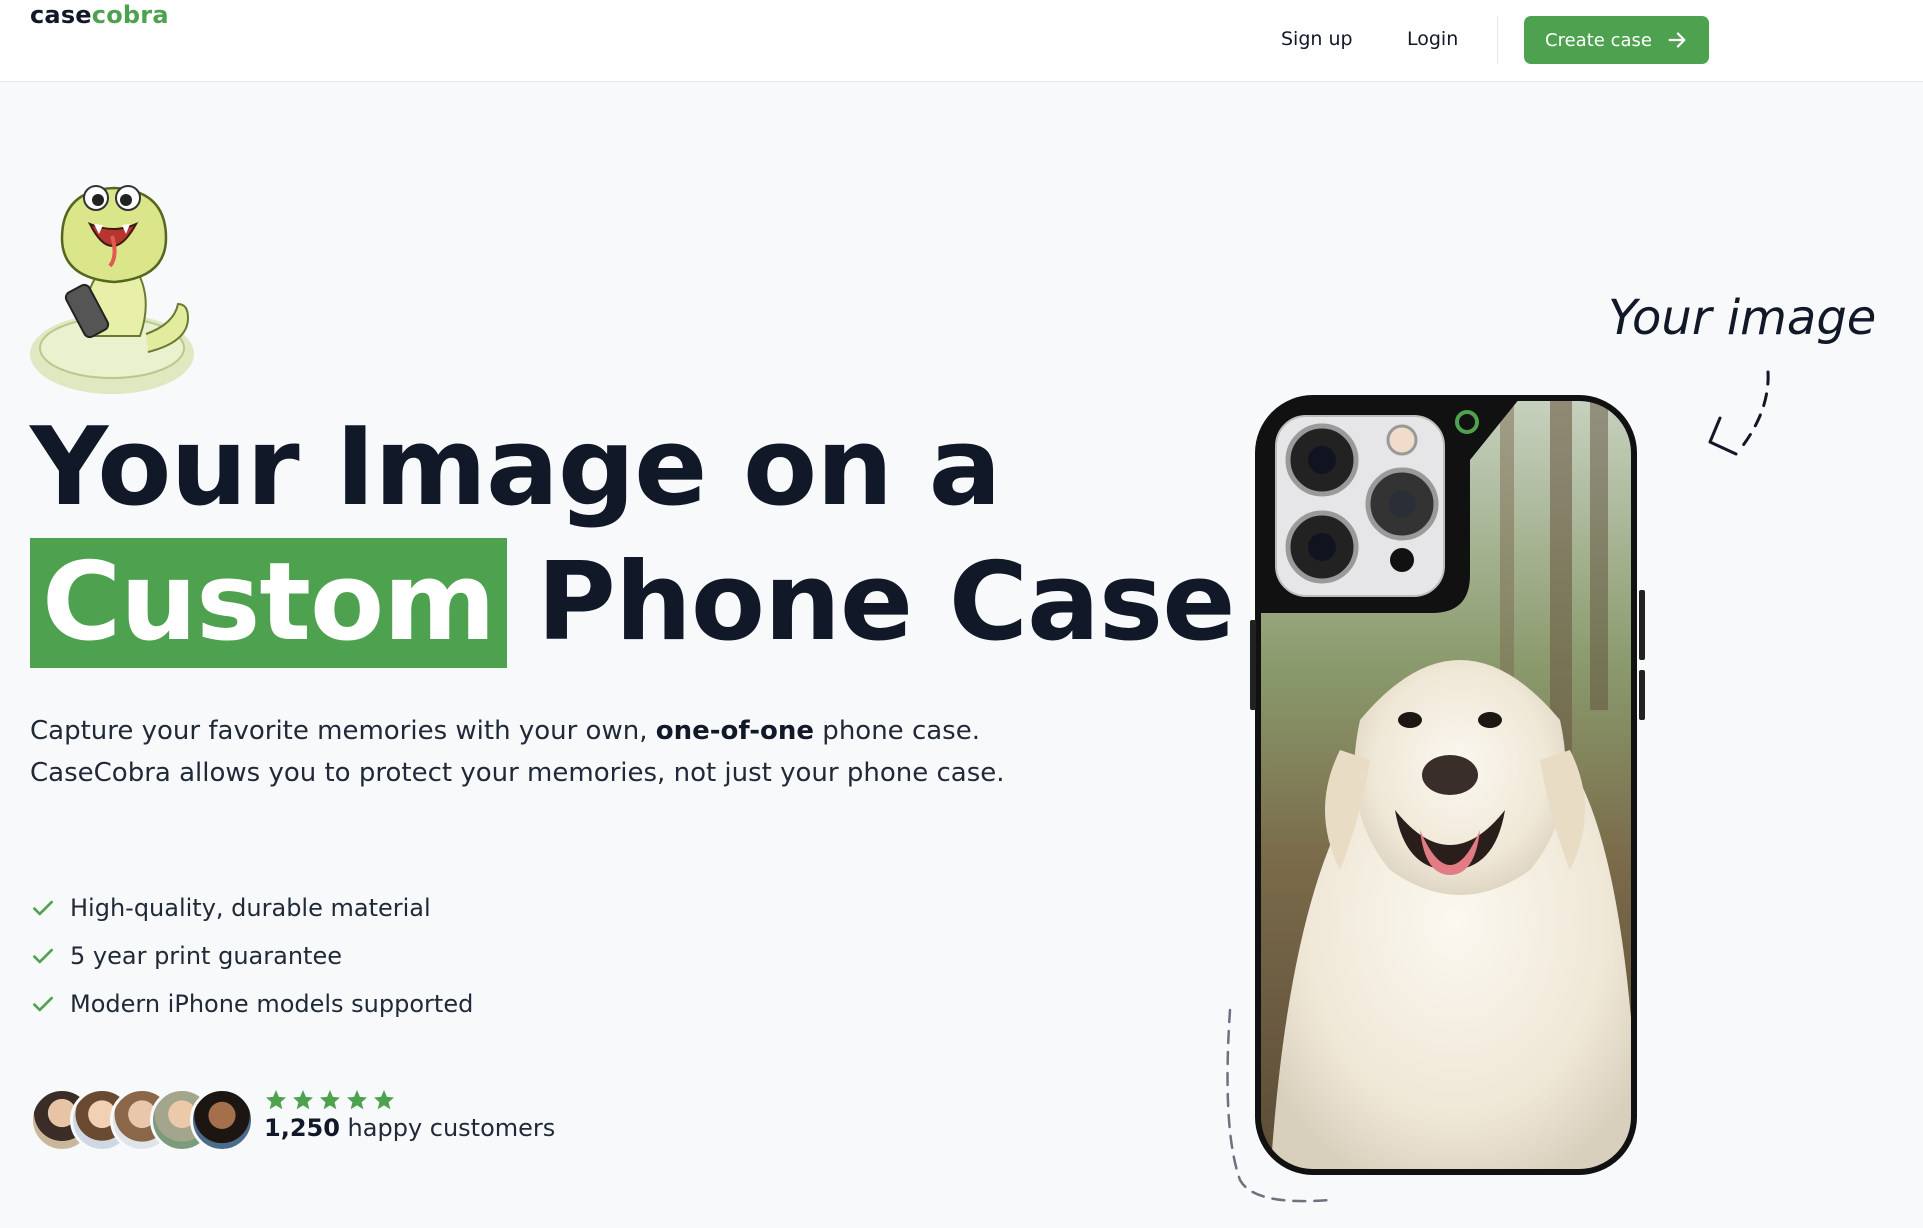 This screenshot has width=1923, height=1228. Describe the element at coordinates (142, 1120) in the screenshot. I see `customer-avatars` at that location.